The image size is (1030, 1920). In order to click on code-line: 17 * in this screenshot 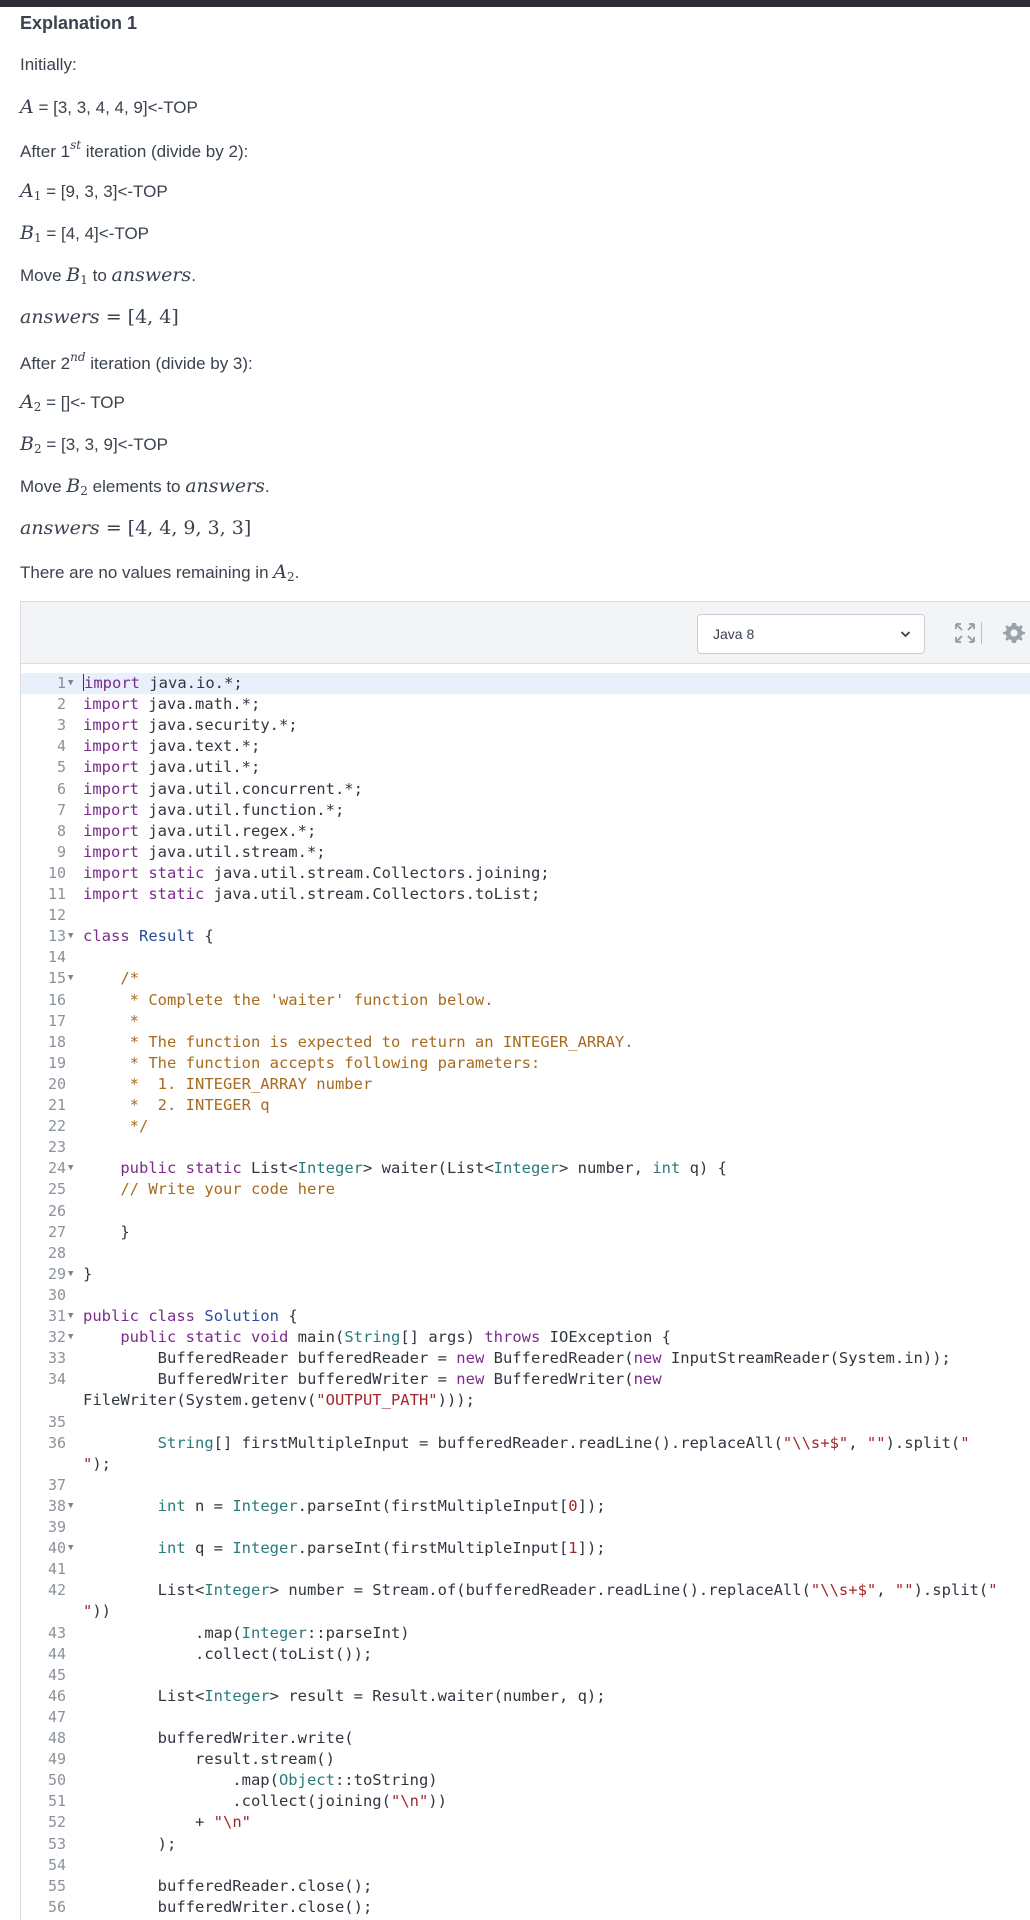, I will do `click(525, 1021)`.